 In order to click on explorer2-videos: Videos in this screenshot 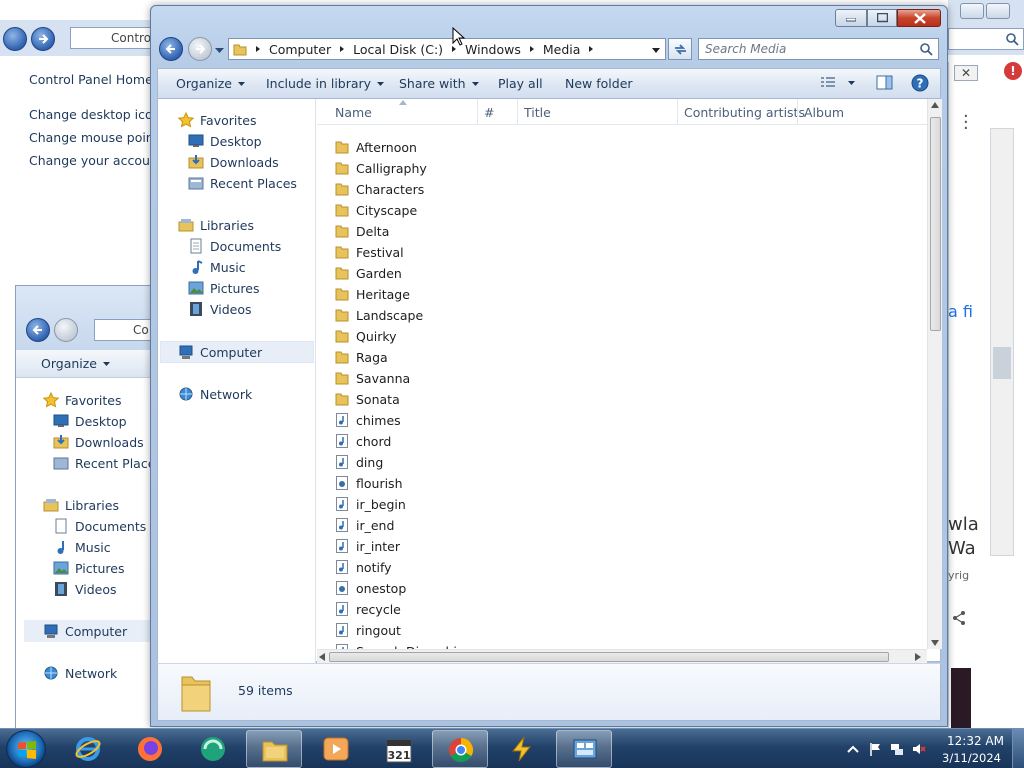, I will do `click(85, 589)`.